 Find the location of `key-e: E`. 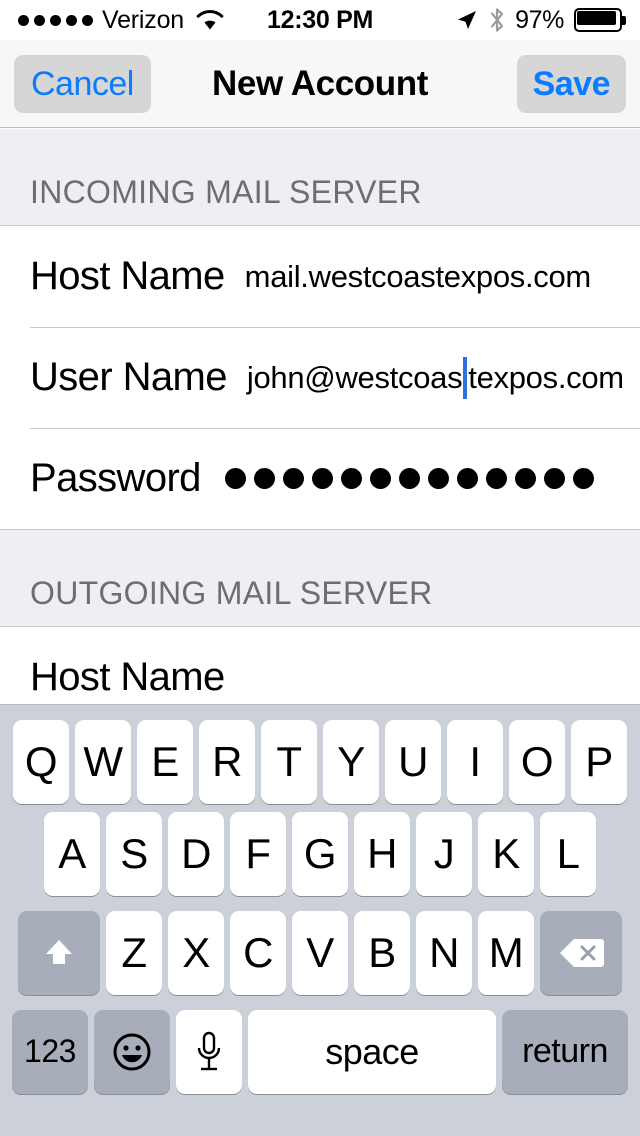

key-e: E is located at coordinates (165, 761).